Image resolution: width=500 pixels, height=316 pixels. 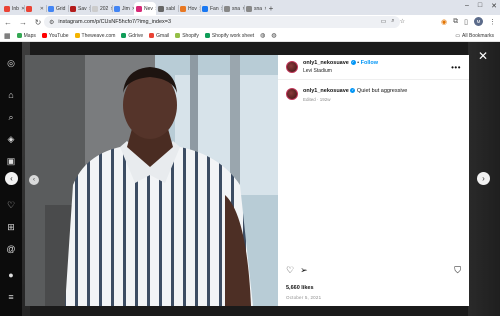 I want to click on browser-tab: Nev✕, so click(x=145, y=8).